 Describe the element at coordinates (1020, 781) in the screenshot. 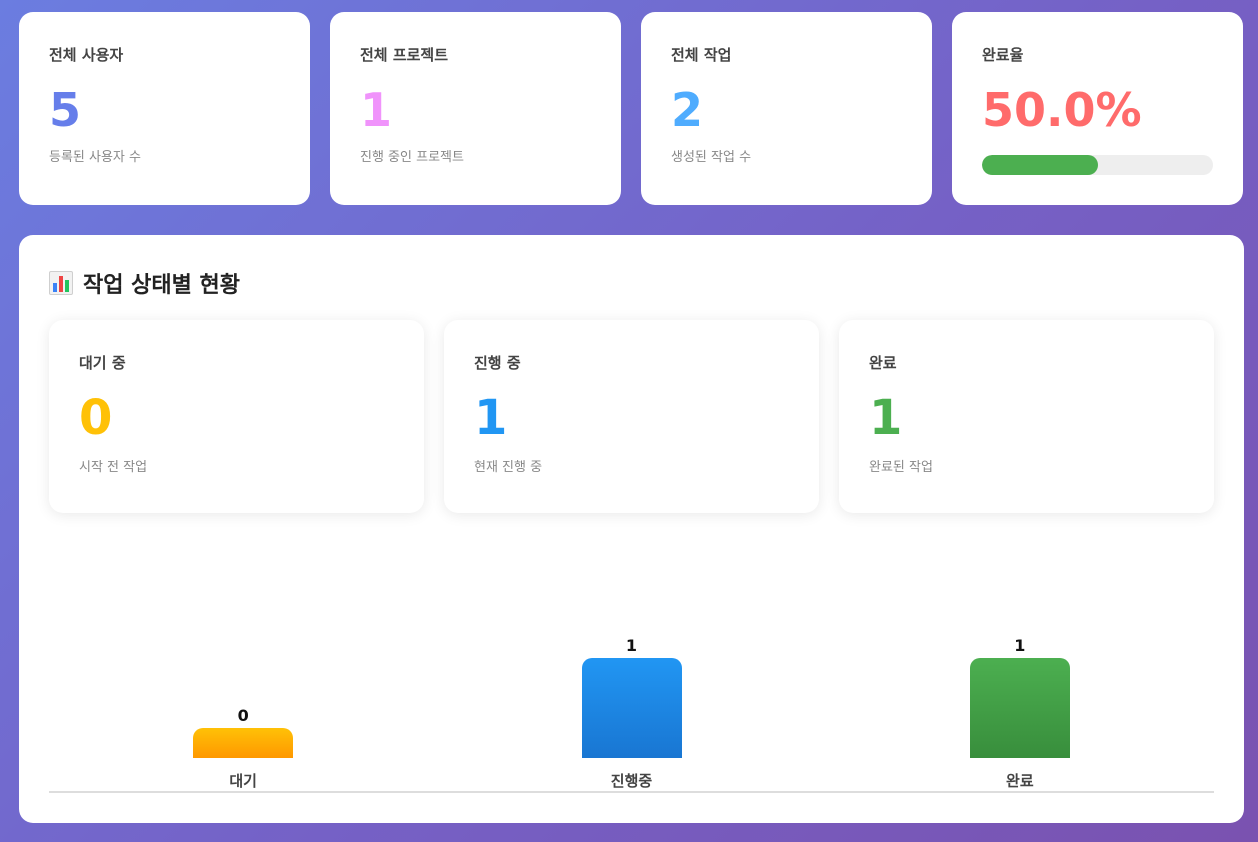

I see `bar-category-label: 완료` at that location.